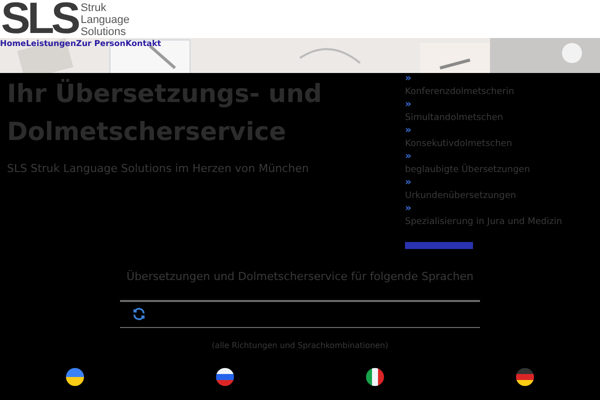 Image resolution: width=600 pixels, height=400 pixels. Describe the element at coordinates (300, 346) in the screenshot. I see `languages-note: (alle Richtungen und Sprachkombinationen)` at that location.